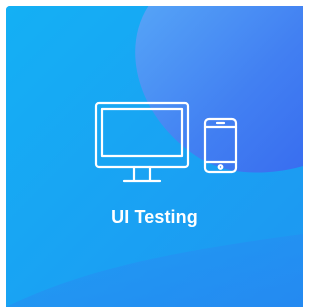 Image resolution: width=320 pixels, height=307 pixels. What do you see at coordinates (166, 142) in the screenshot?
I see `monitor-and-smartphone-icon` at bounding box center [166, 142].